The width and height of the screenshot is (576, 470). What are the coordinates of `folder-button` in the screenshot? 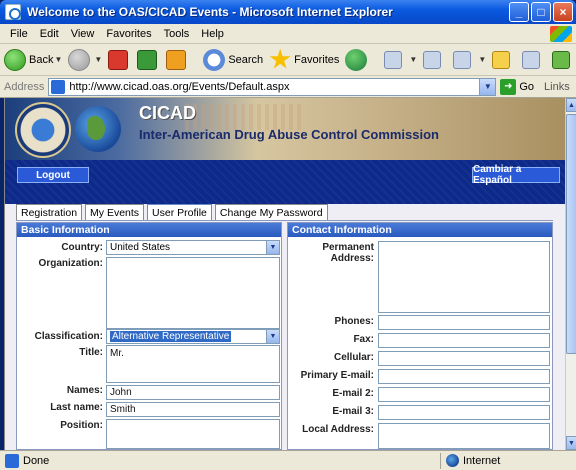 It's located at (504, 59).